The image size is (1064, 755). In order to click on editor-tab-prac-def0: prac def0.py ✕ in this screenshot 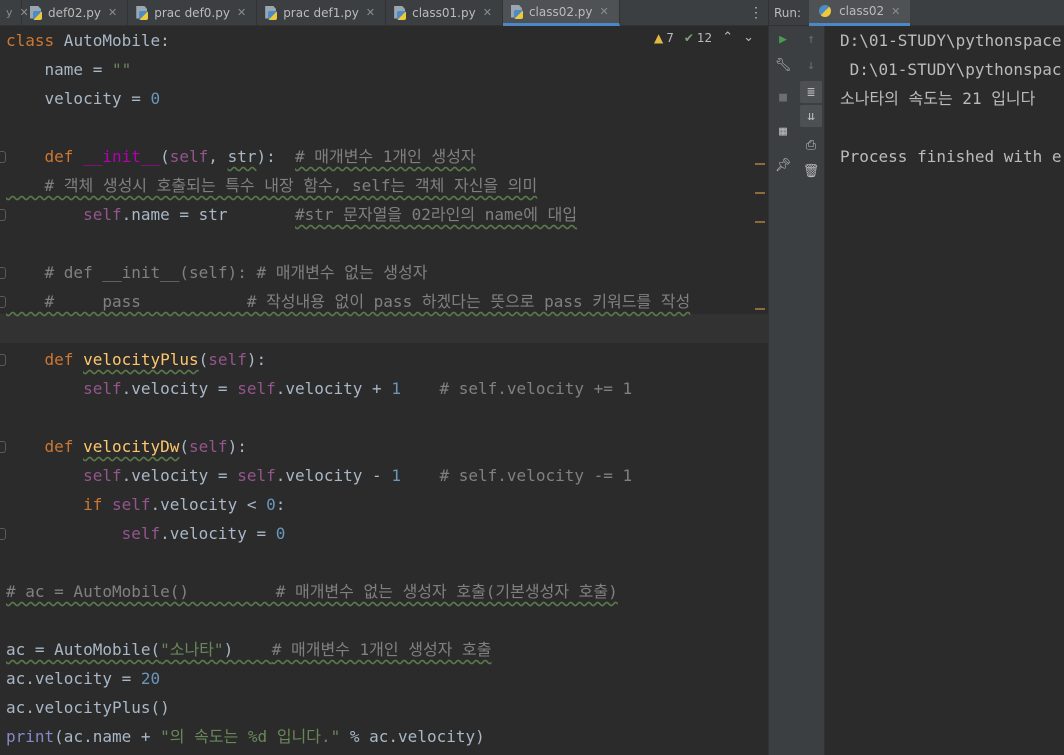, I will do `click(193, 12)`.